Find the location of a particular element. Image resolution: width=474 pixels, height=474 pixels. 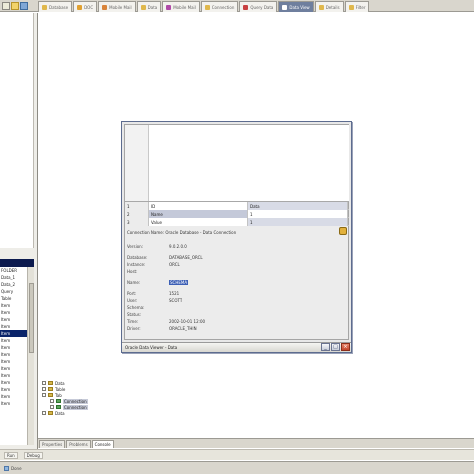

grid-cell: Value is located at coordinates (198, 222).